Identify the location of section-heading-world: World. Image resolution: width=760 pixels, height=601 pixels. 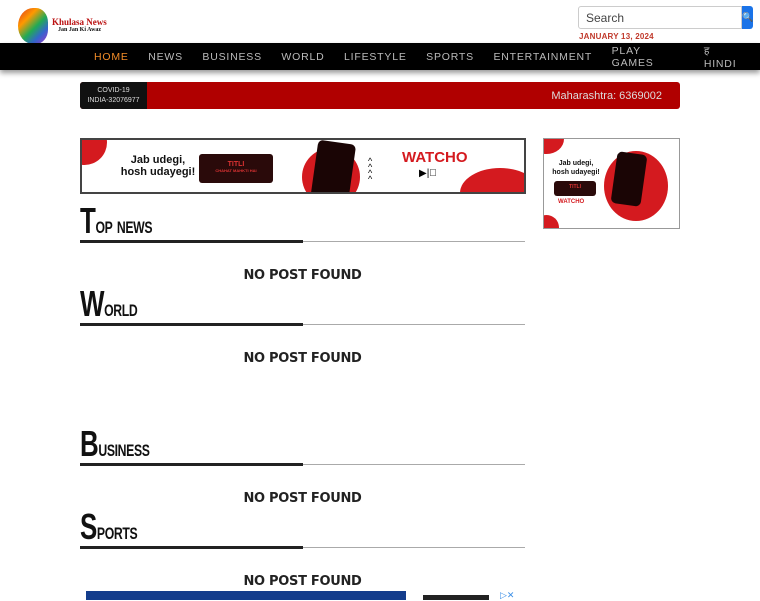
(302, 304).